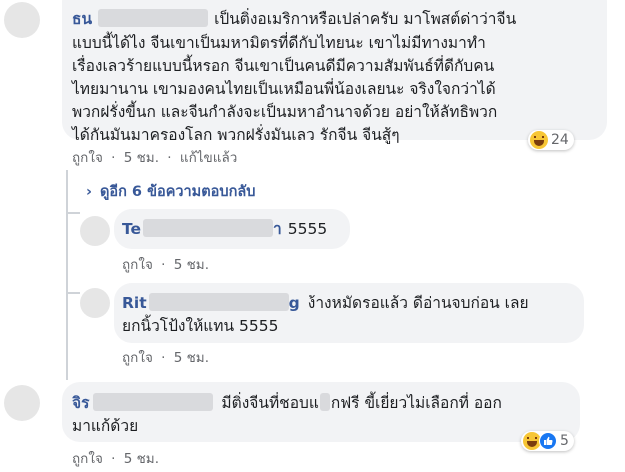 The image size is (625, 472). What do you see at coordinates (324, 402) in the screenshot?
I see `blurred-text` at bounding box center [324, 402].